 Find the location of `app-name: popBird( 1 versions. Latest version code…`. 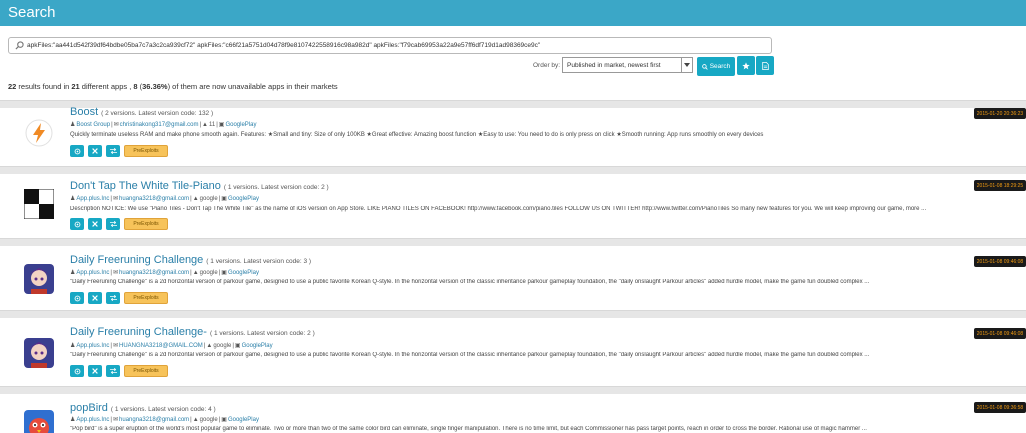

app-name: popBird( 1 versions. Latest version code… is located at coordinates (143, 408).